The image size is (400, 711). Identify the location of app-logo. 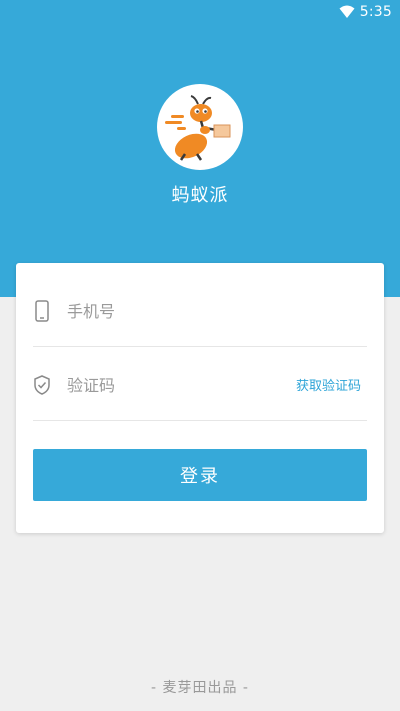
(200, 127).